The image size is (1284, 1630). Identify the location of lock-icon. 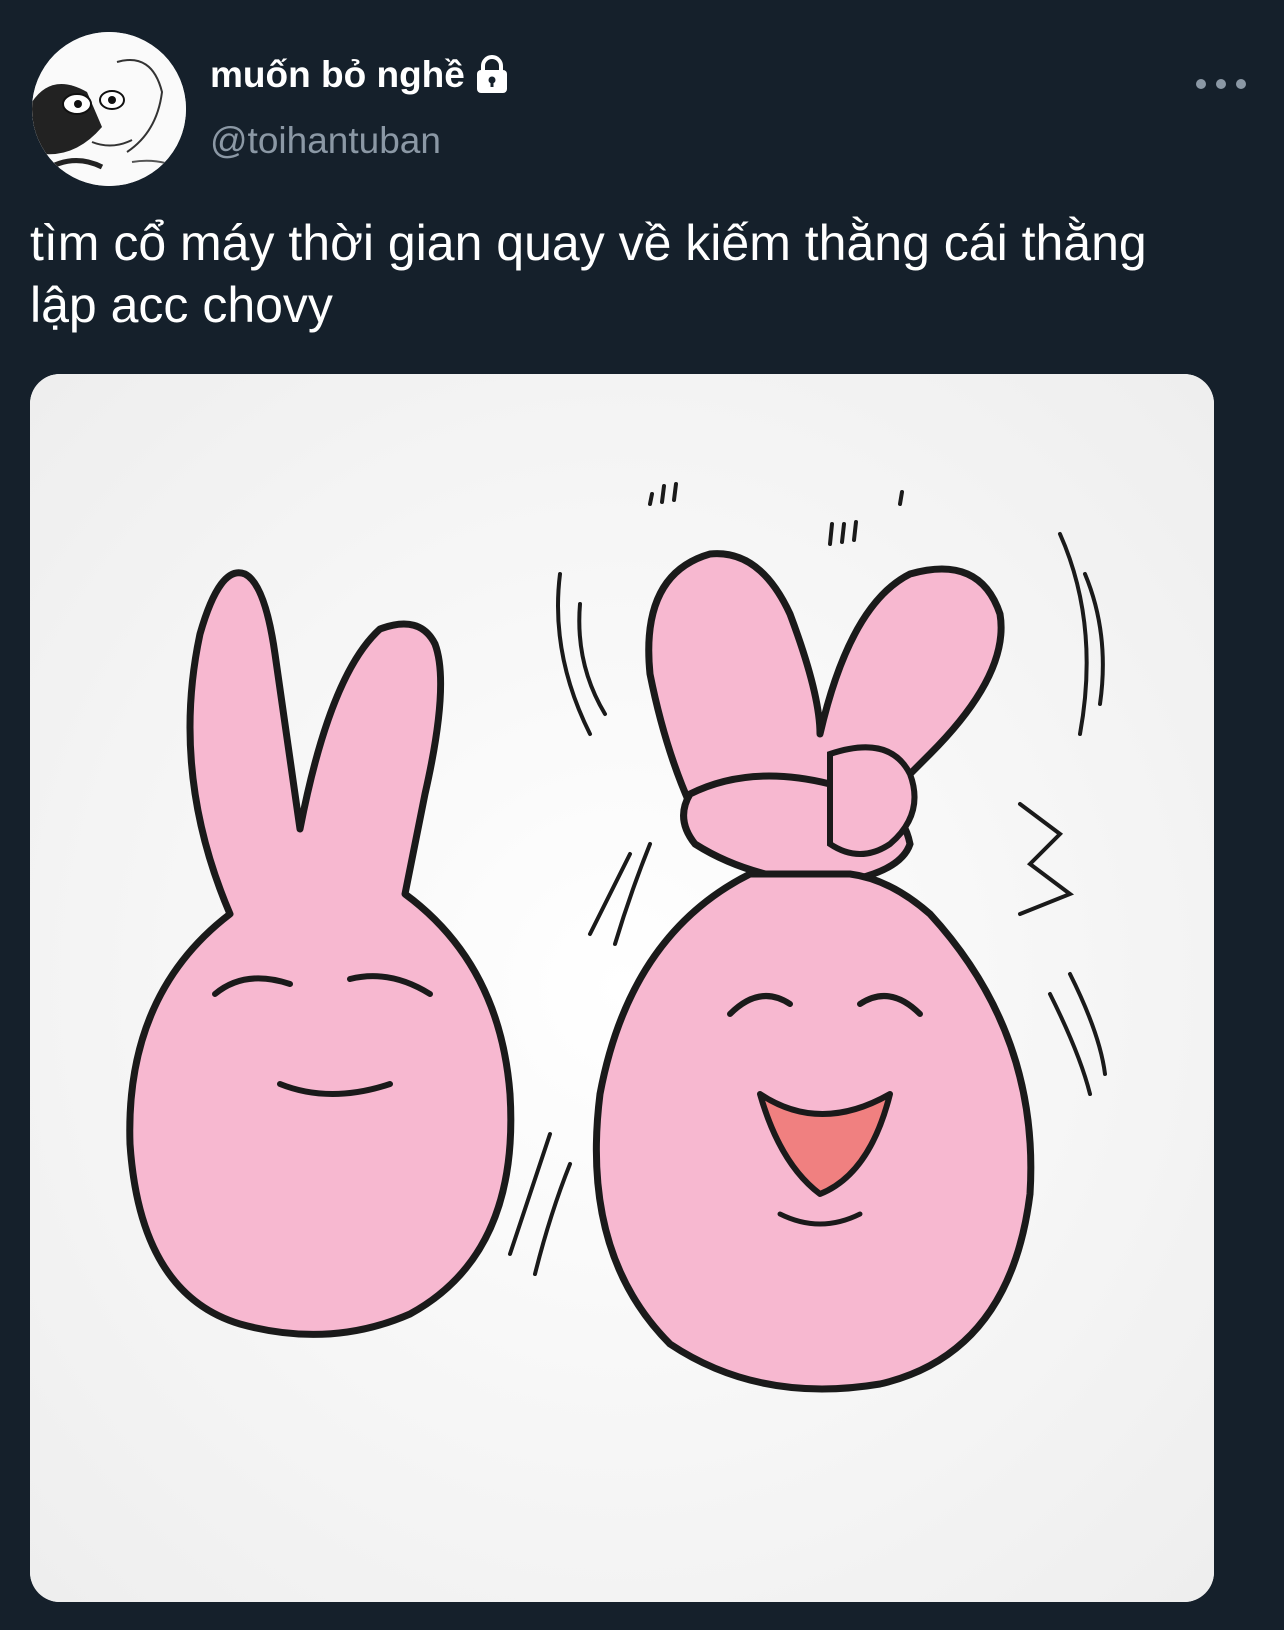
(492, 75).